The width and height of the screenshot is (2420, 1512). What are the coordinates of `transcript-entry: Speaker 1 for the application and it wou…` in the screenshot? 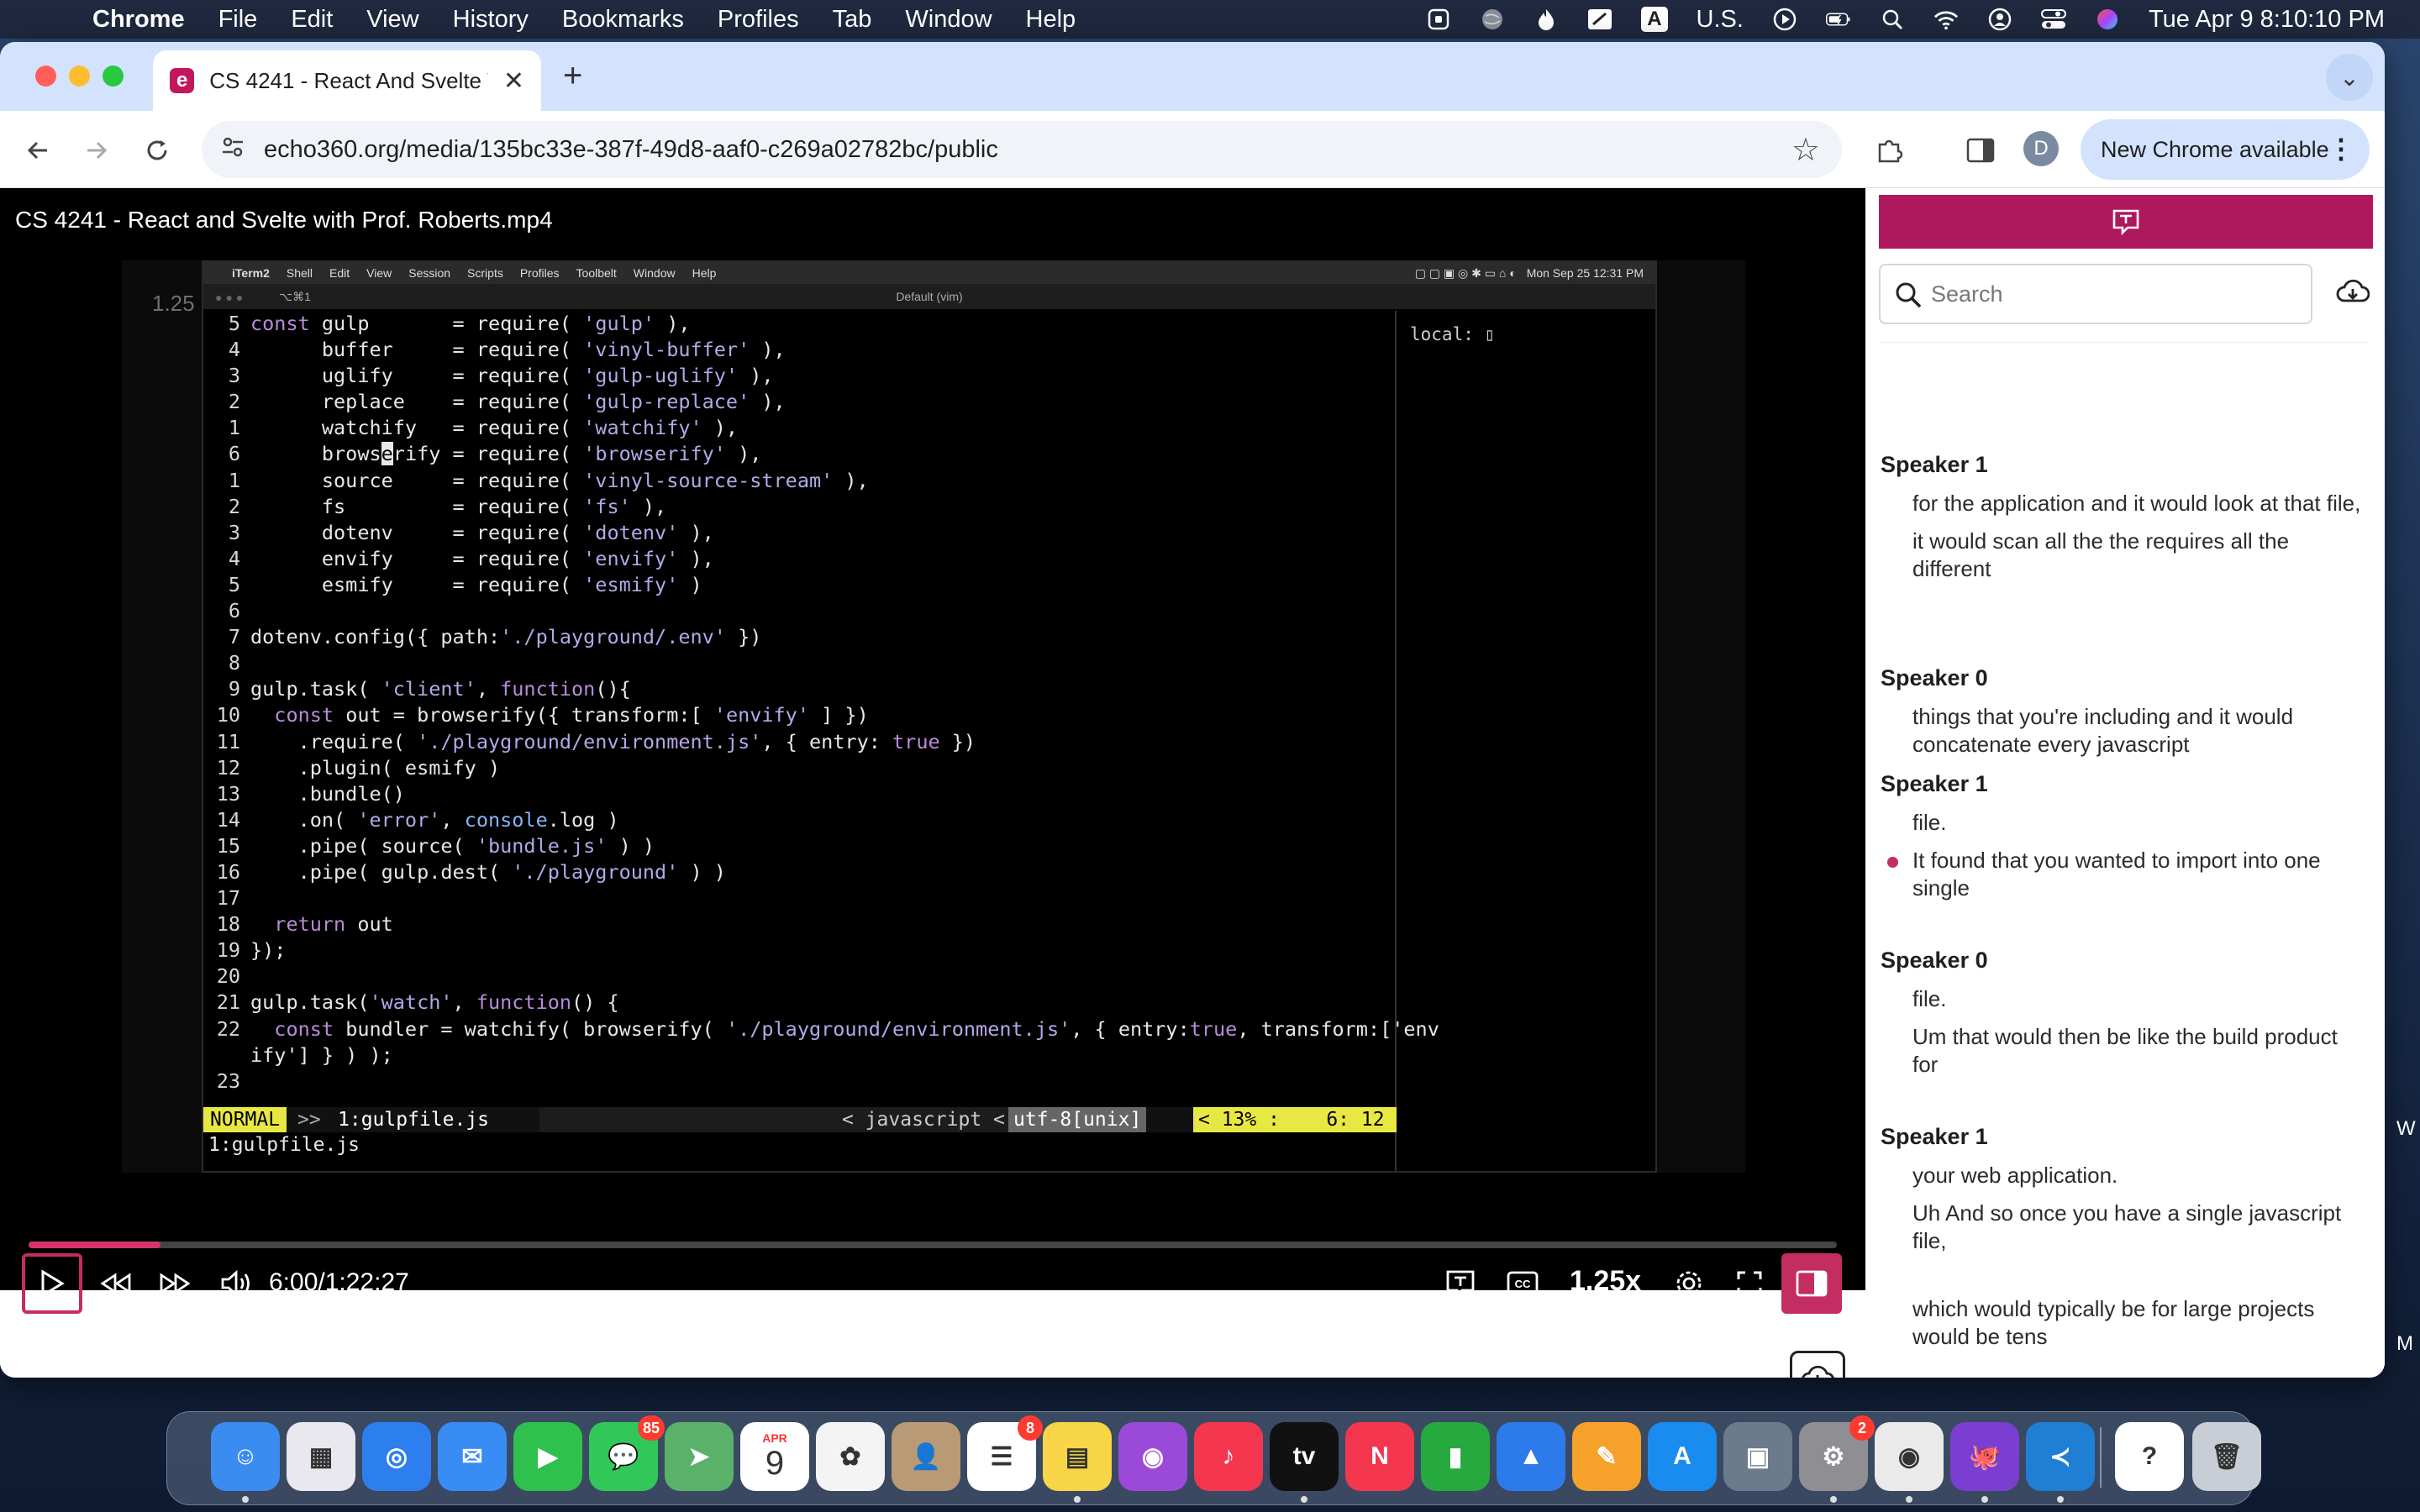 It's located at (2124, 522).